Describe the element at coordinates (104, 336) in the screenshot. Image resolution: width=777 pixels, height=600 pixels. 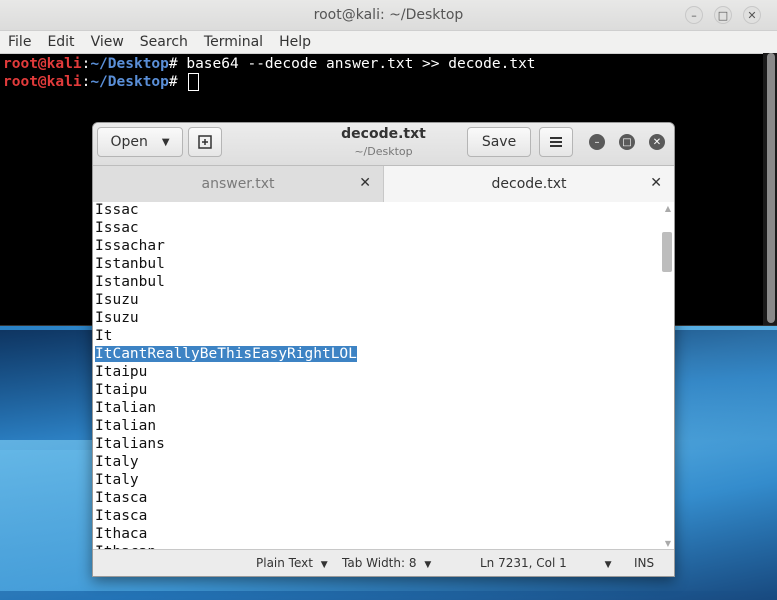
I see `line-text: It` at that location.